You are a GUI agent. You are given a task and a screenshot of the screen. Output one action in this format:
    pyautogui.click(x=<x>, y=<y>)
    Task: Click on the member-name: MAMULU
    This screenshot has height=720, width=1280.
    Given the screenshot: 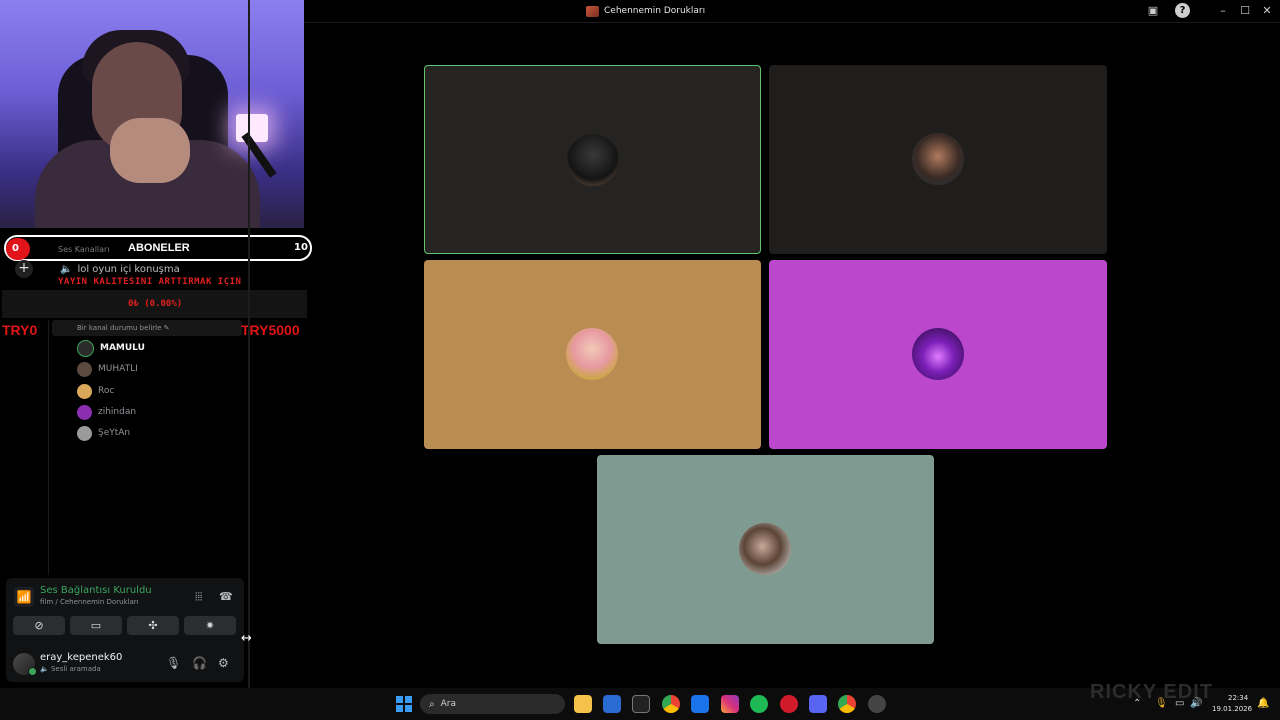 What is the action you would take?
    pyautogui.click(x=122, y=348)
    